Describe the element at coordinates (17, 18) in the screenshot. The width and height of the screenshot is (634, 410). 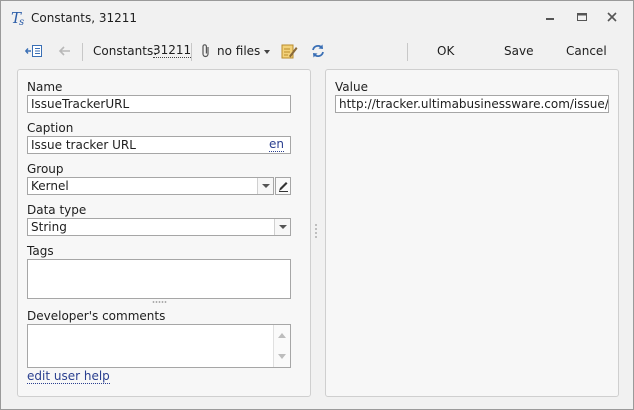
I see `formula-icon: T s` at that location.